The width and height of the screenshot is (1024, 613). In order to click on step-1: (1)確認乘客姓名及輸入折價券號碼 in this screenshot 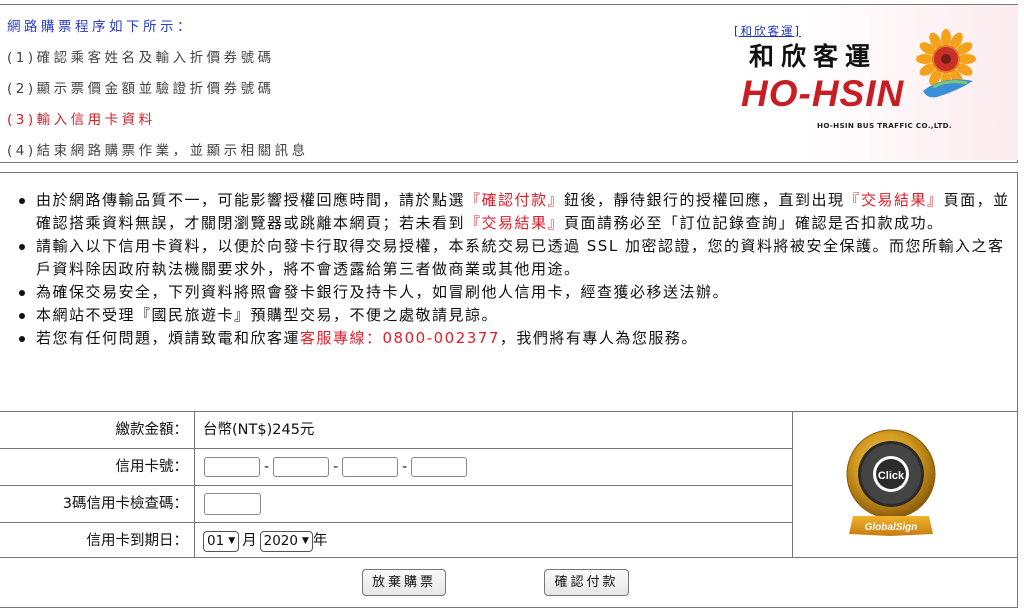, I will do `click(141, 58)`.